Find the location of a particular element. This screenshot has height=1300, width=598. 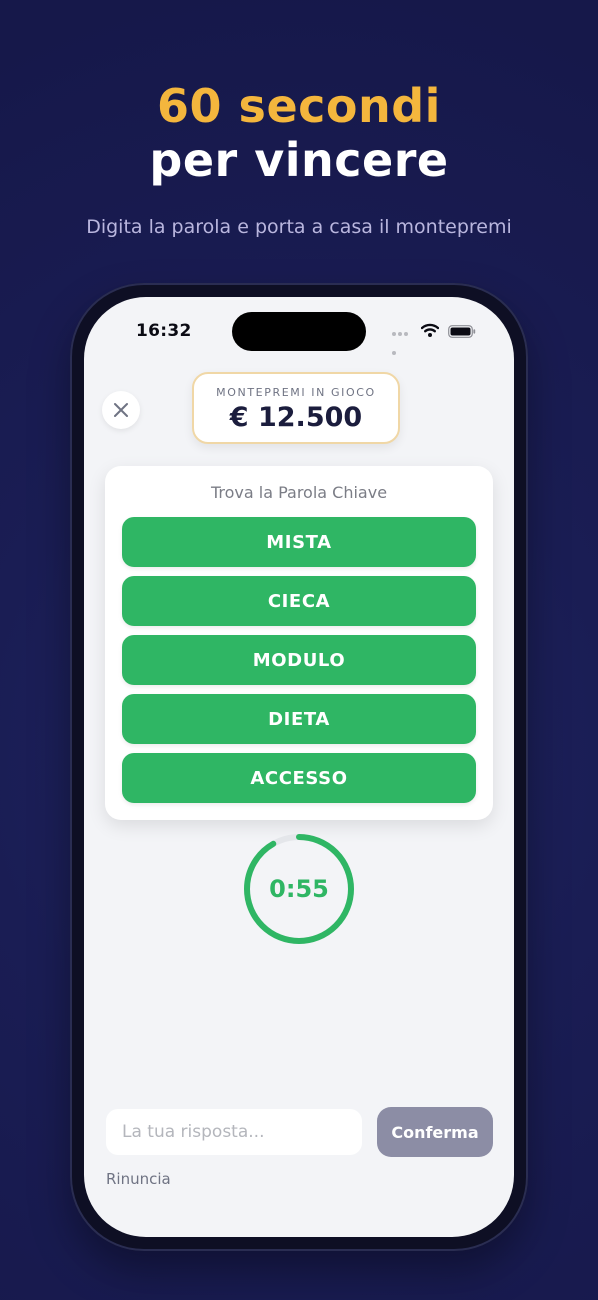

signal-dots-icon is located at coordinates (403, 343).